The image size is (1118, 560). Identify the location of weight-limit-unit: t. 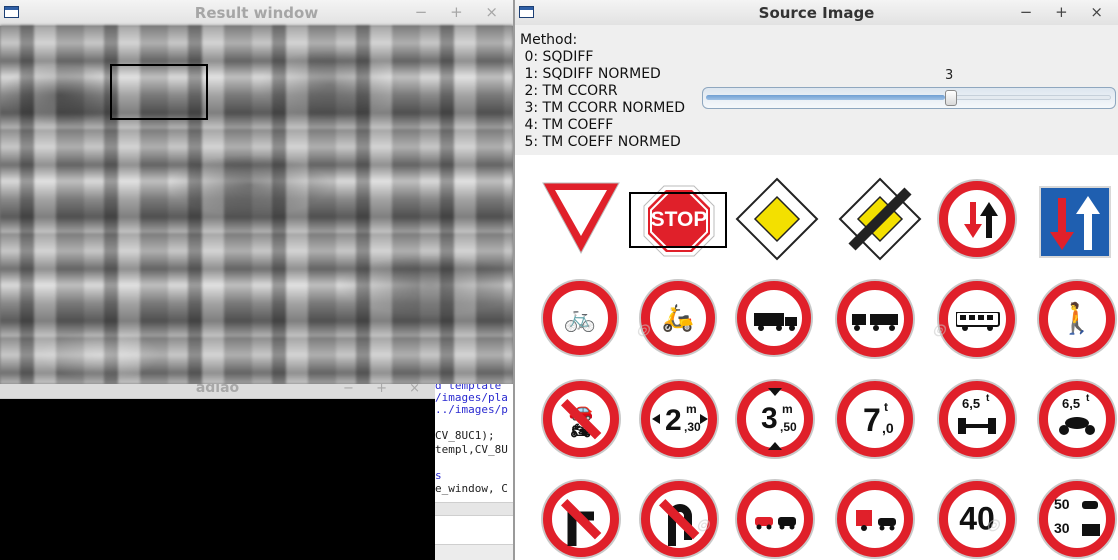
(886, 407).